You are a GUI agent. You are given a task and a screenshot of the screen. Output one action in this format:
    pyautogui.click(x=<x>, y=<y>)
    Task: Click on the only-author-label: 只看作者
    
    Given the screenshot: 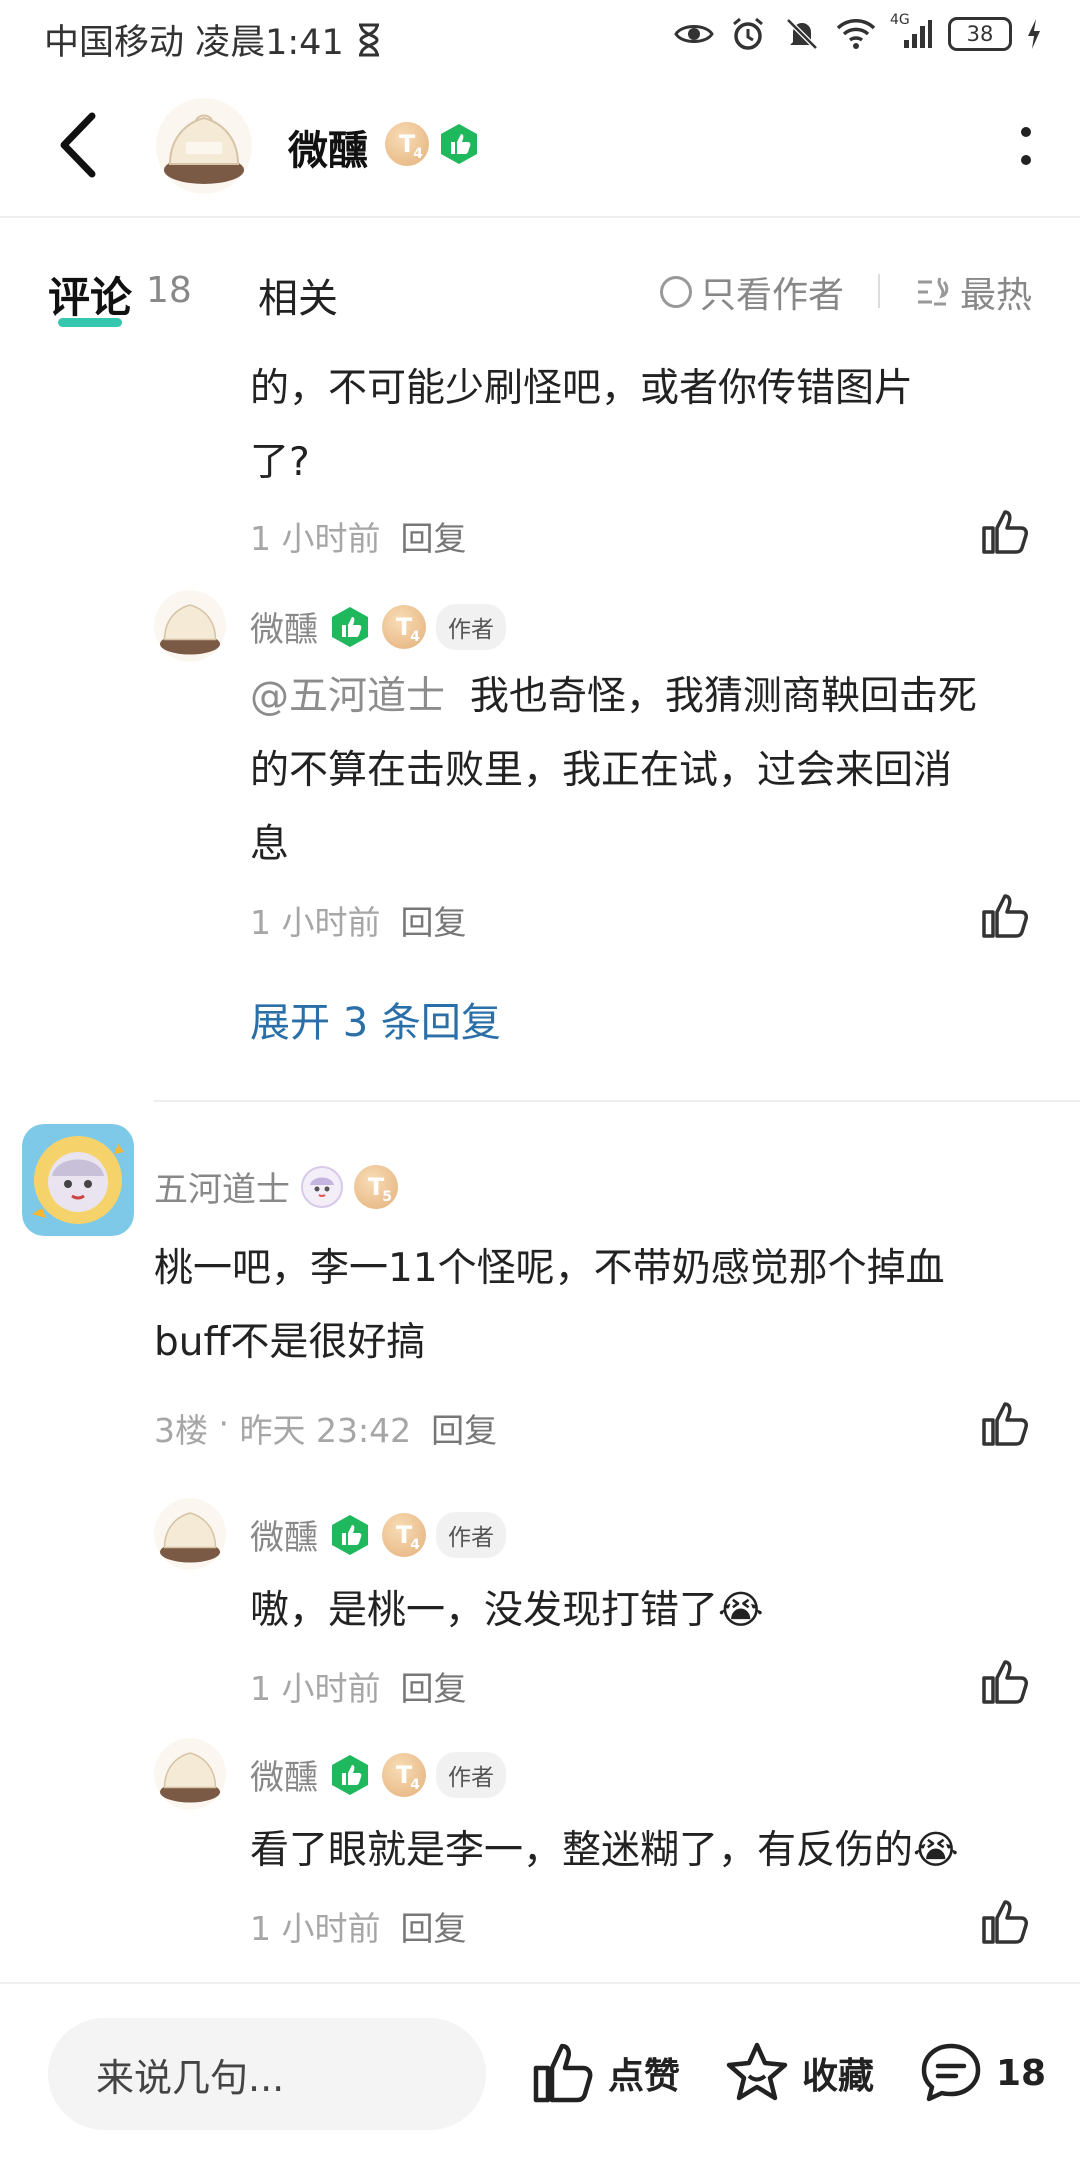 What is the action you would take?
    pyautogui.click(x=772, y=295)
    